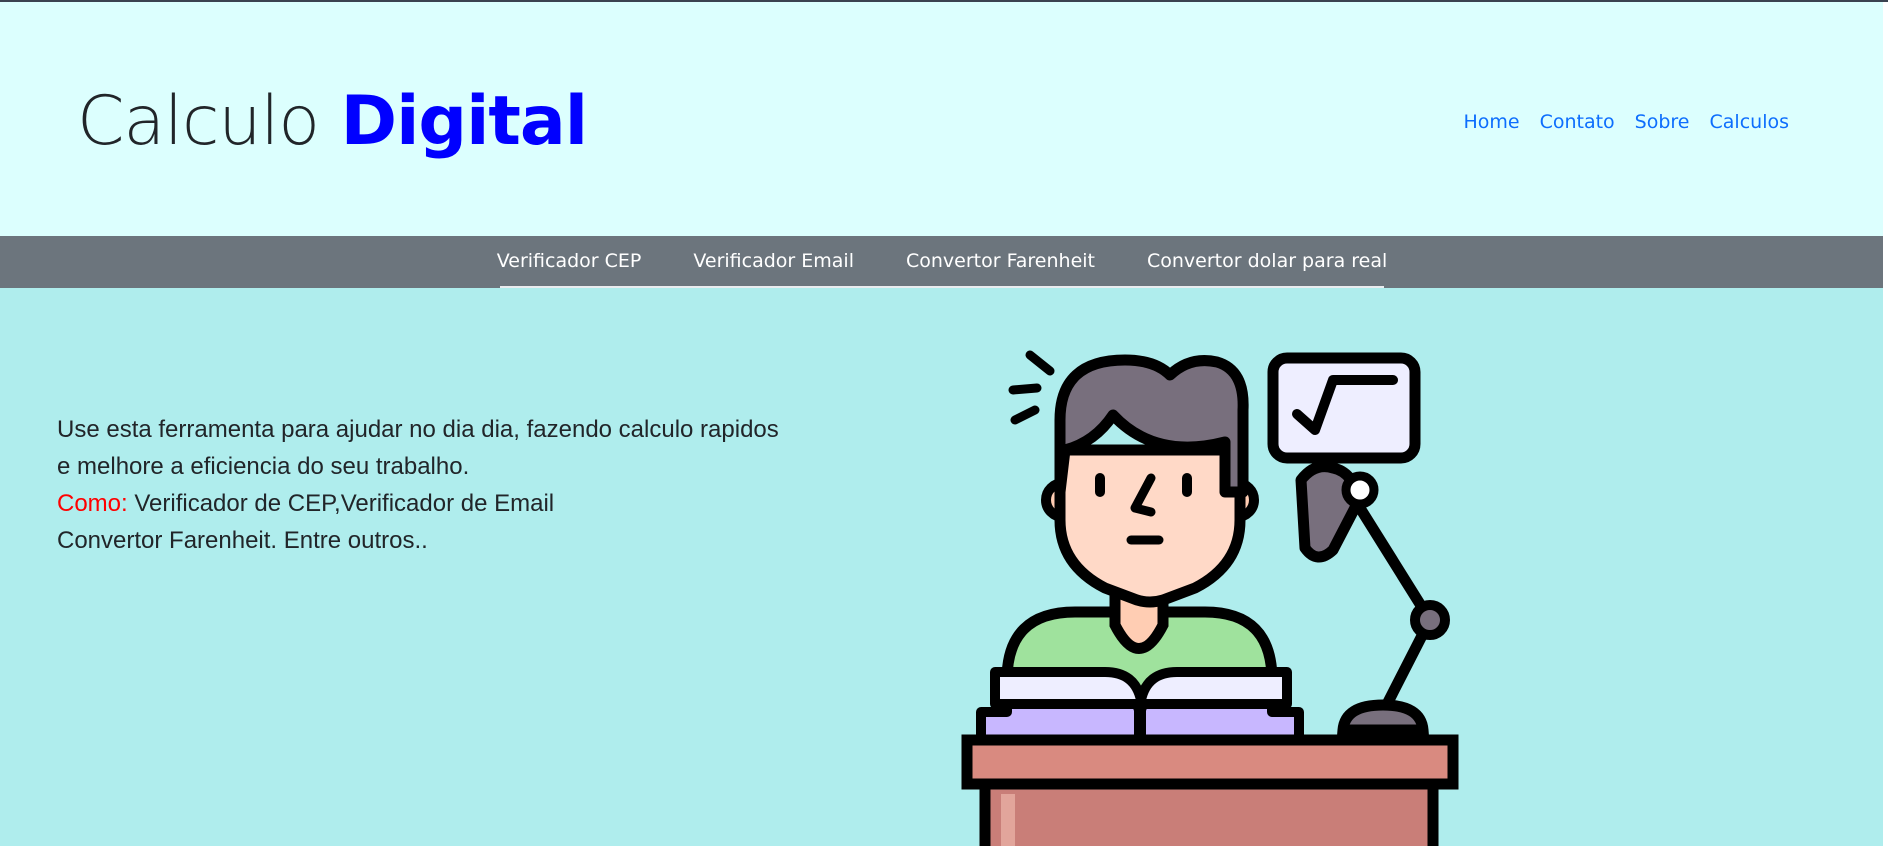  What do you see at coordinates (242, 540) in the screenshot?
I see `intro-line-4: Convertor Farenheit. Entre outros..` at bounding box center [242, 540].